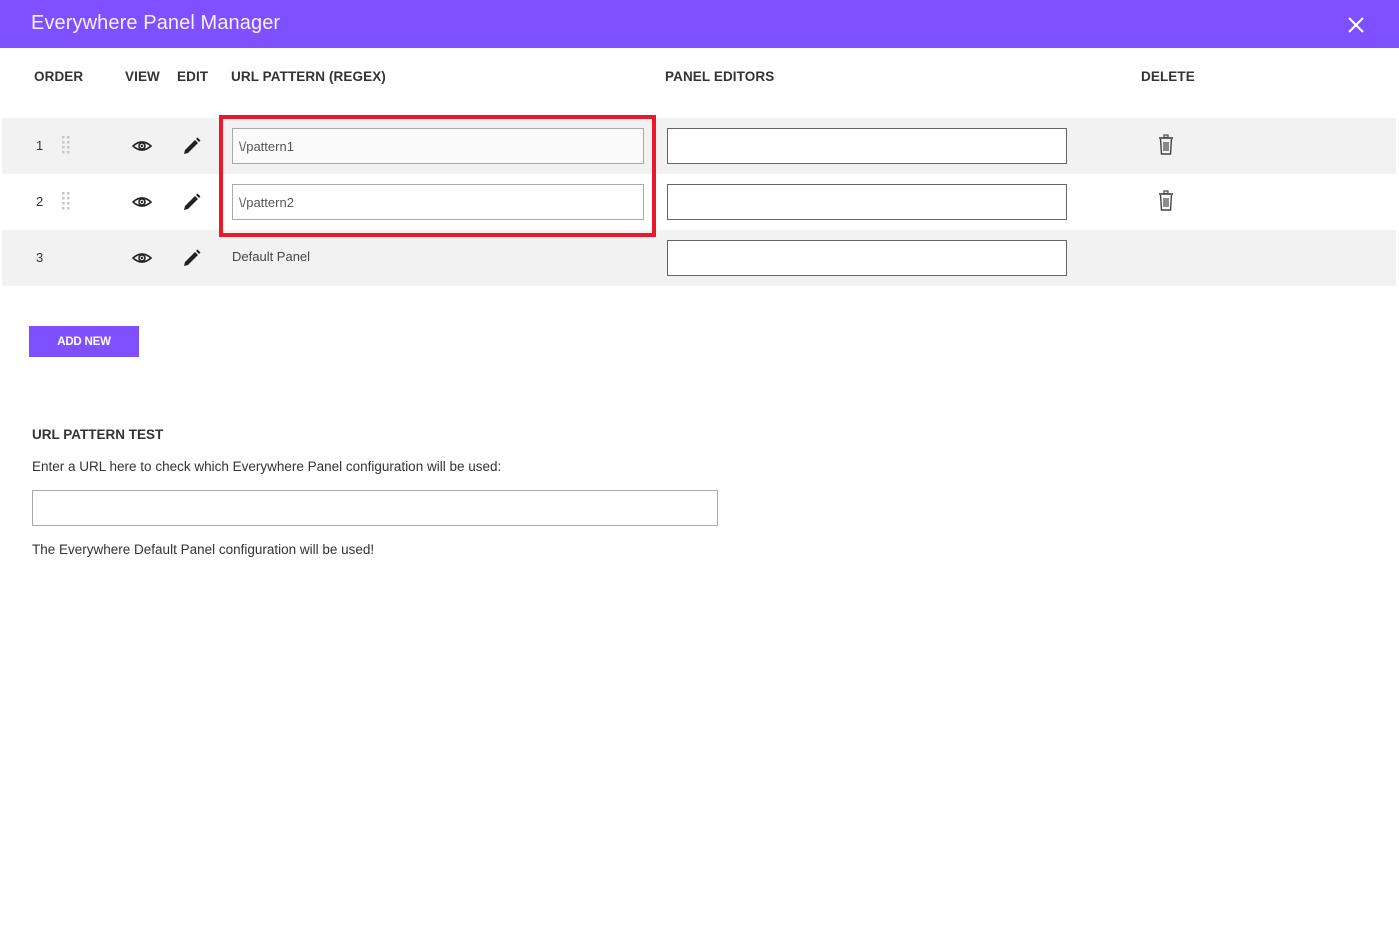 This screenshot has width=1399, height=932. Describe the element at coordinates (156, 23) in the screenshot. I see `window-title: Everywhere Panel Manager` at that location.